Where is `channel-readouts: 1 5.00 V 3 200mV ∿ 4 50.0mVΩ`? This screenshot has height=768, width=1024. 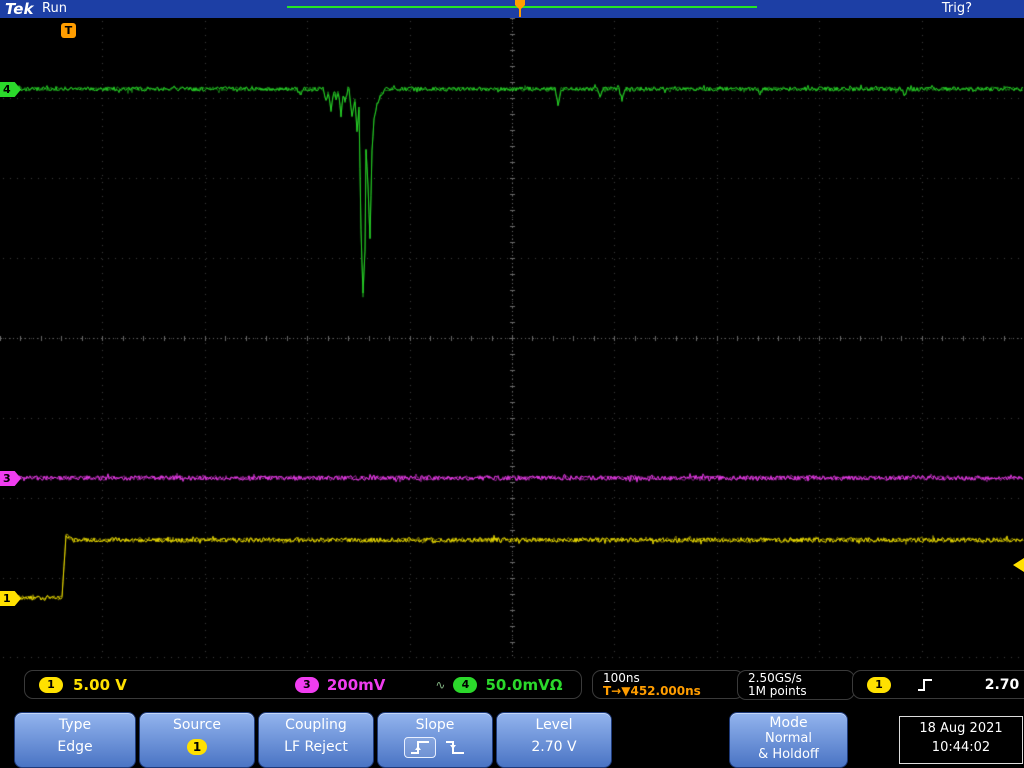 channel-readouts: 1 5.00 V 3 200mV ∿ 4 50.0mVΩ is located at coordinates (303, 684).